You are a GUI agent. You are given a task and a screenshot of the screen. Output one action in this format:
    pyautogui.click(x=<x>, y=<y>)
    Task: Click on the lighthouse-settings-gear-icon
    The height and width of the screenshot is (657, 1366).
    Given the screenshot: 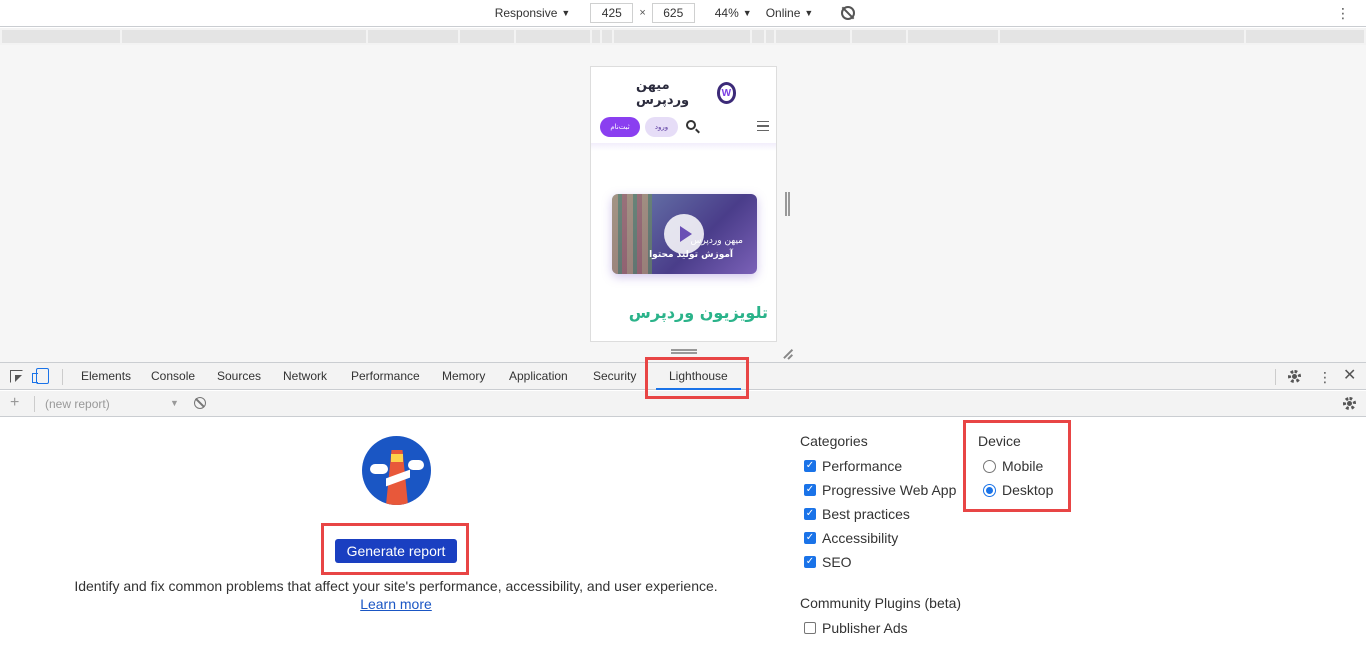 What is the action you would take?
    pyautogui.click(x=1349, y=403)
    